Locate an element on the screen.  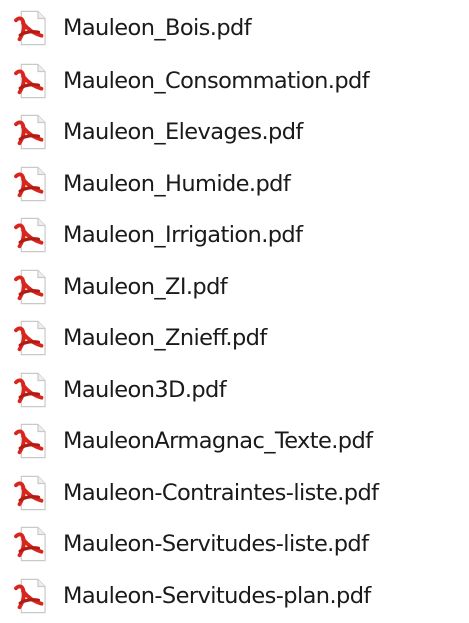
file-item: Mauleon_ZI.pdf is located at coordinates (234, 287).